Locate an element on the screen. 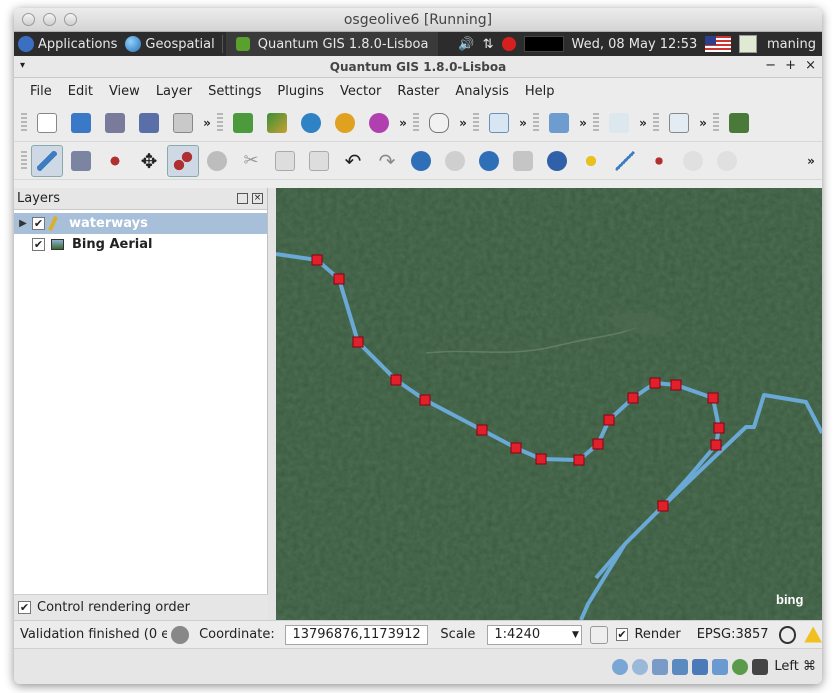 The height and width of the screenshot is (693, 836). add-ring-icon is located at coordinates (455, 161).